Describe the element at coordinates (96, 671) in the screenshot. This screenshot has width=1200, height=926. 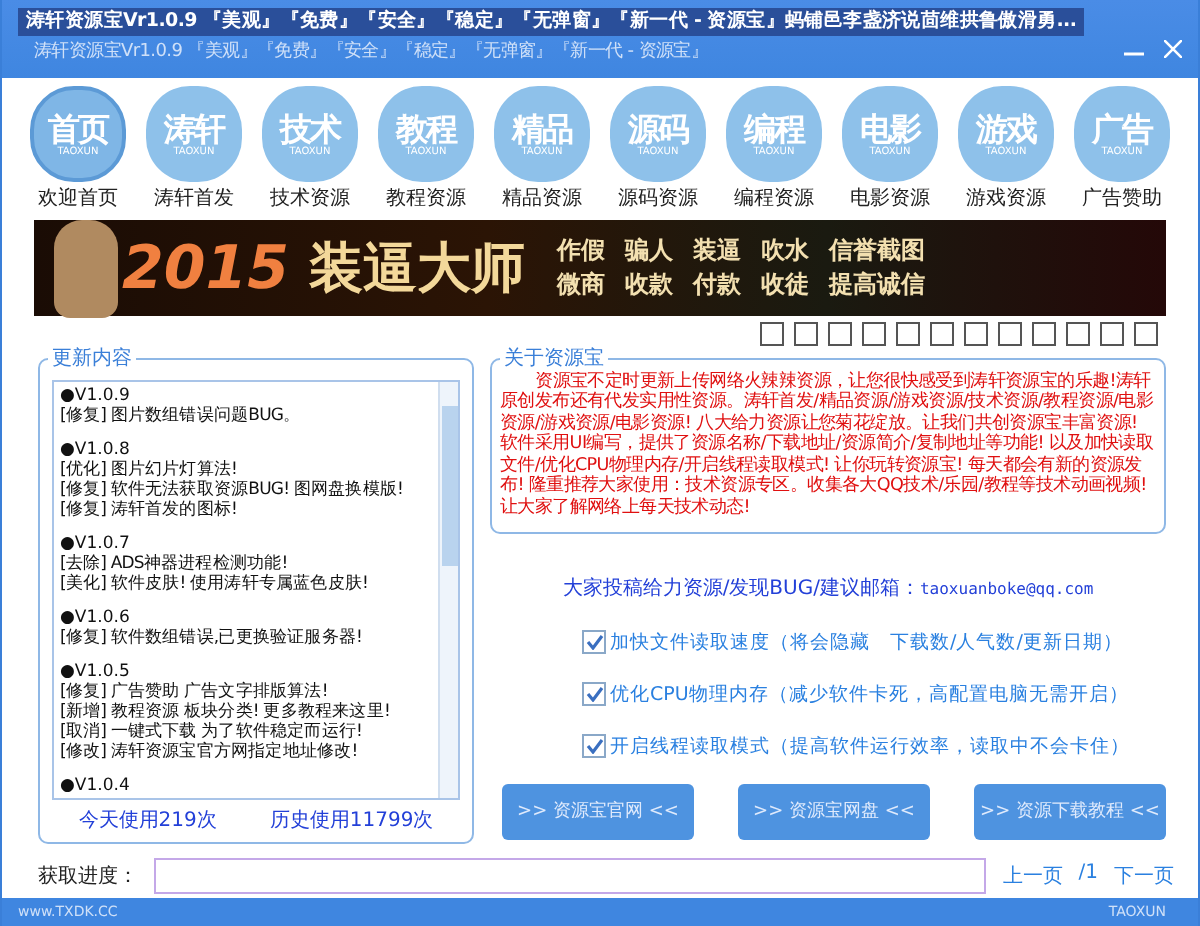
I see `version-heading: ●V1.0.5` at that location.